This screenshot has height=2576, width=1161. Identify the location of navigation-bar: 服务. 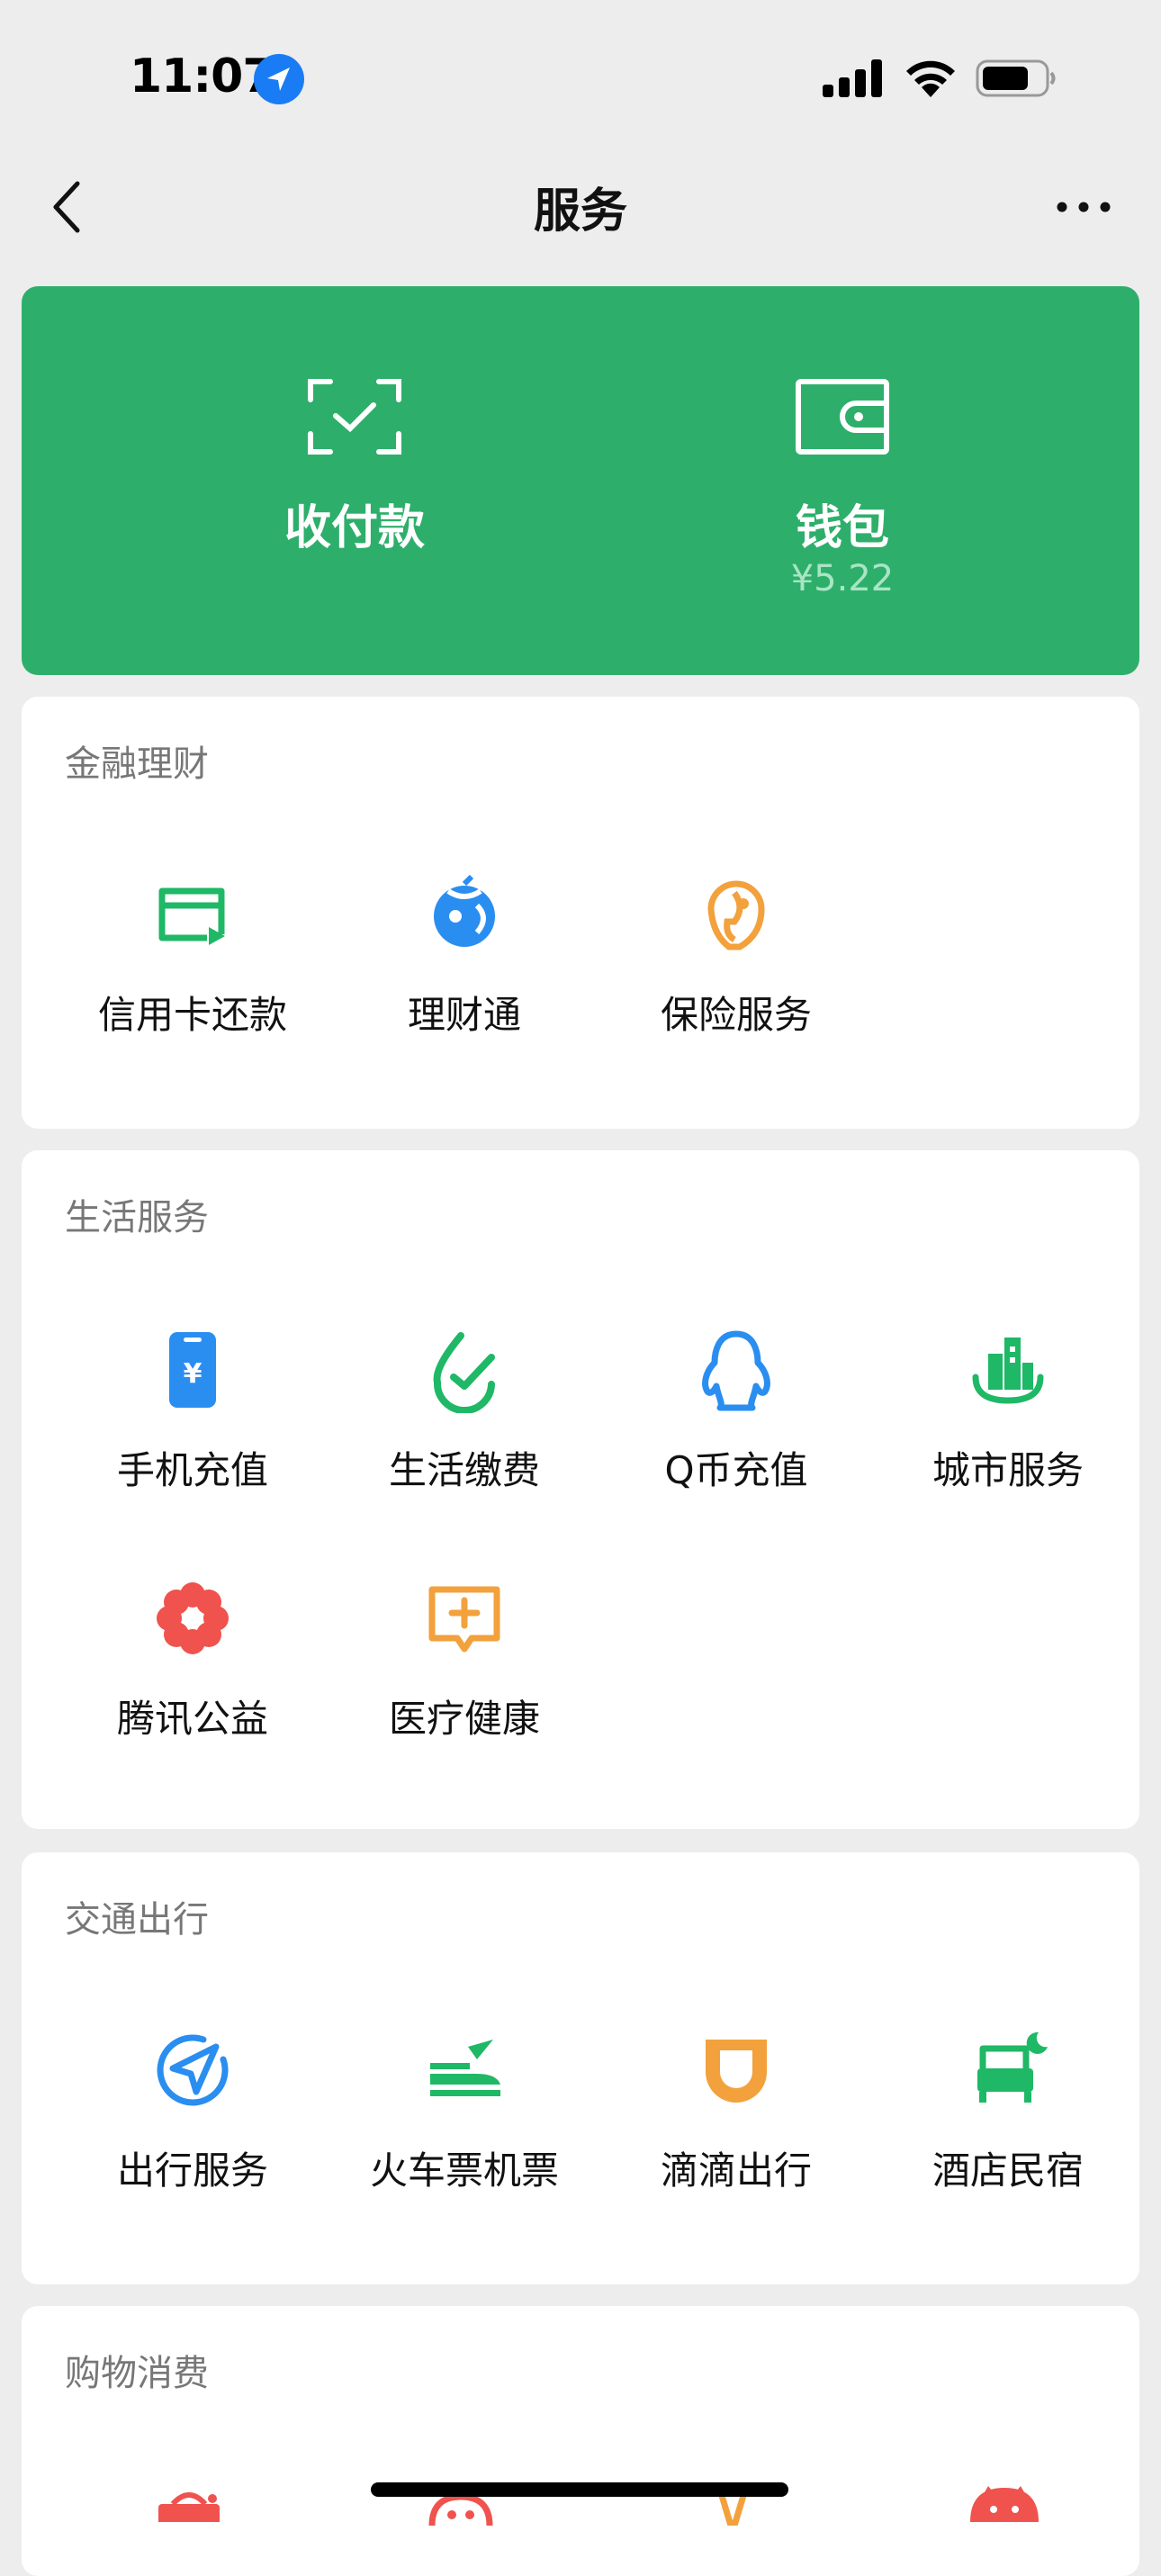
(580, 206).